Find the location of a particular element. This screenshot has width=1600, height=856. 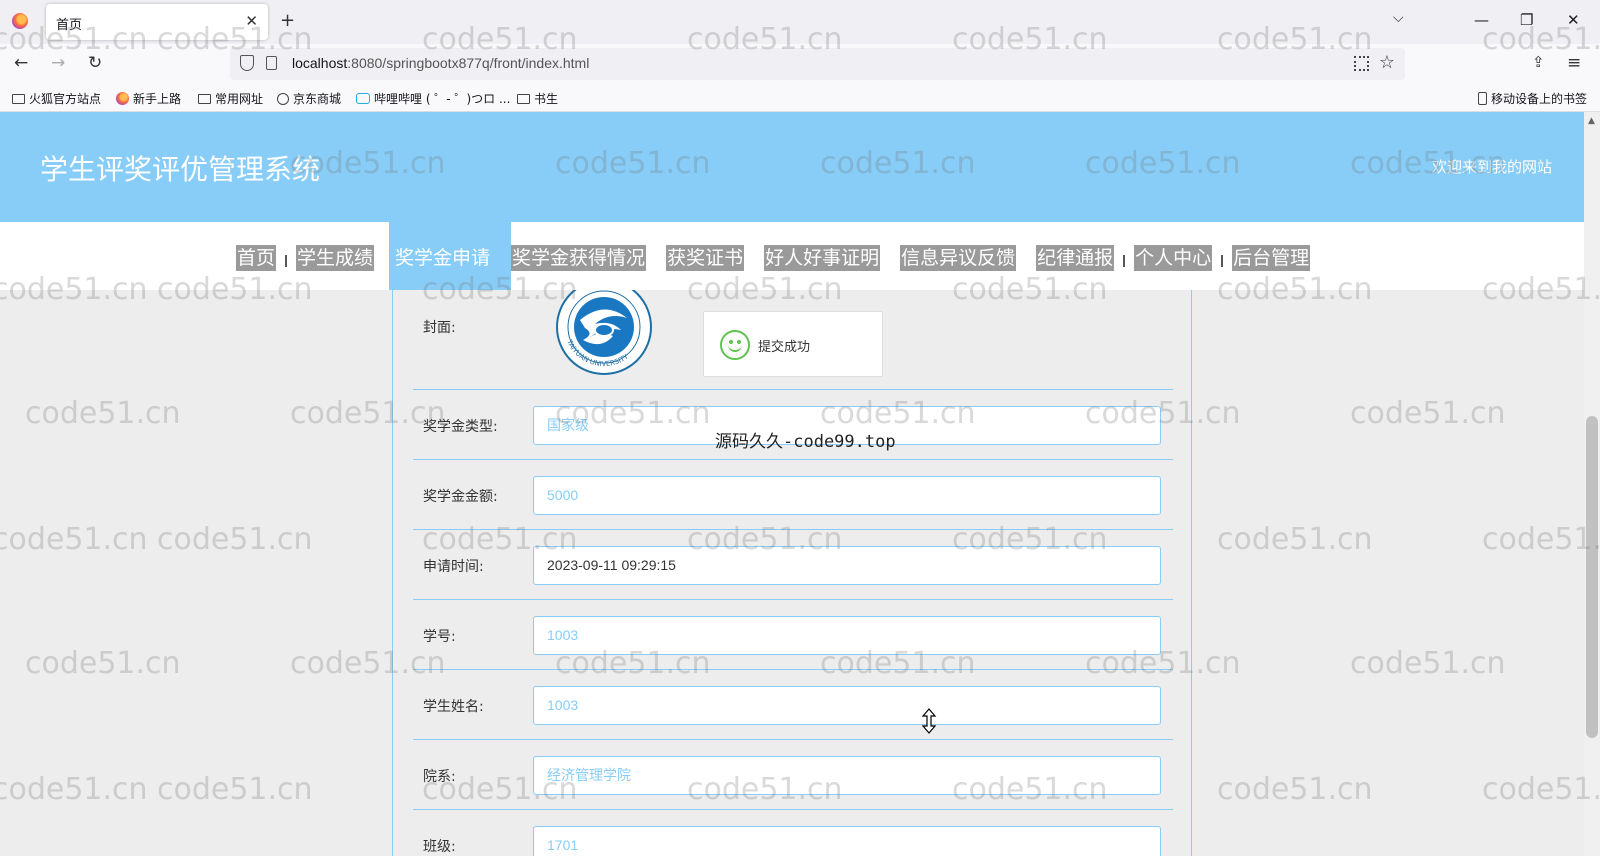

success-toast: 提交成功 is located at coordinates (793, 344).